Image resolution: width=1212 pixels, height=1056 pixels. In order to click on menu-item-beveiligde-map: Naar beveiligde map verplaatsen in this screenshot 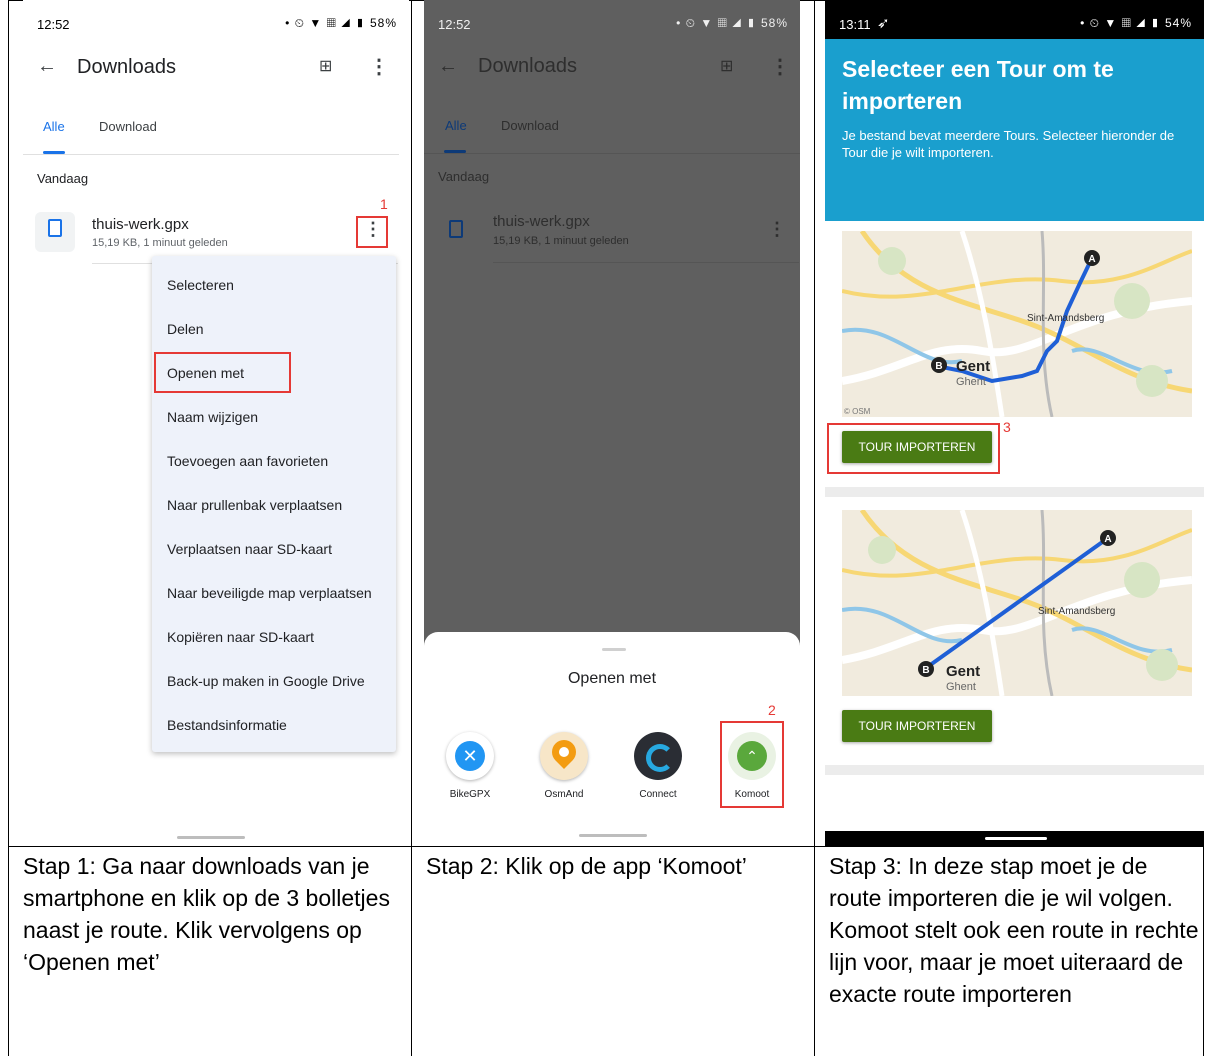, I will do `click(269, 593)`.